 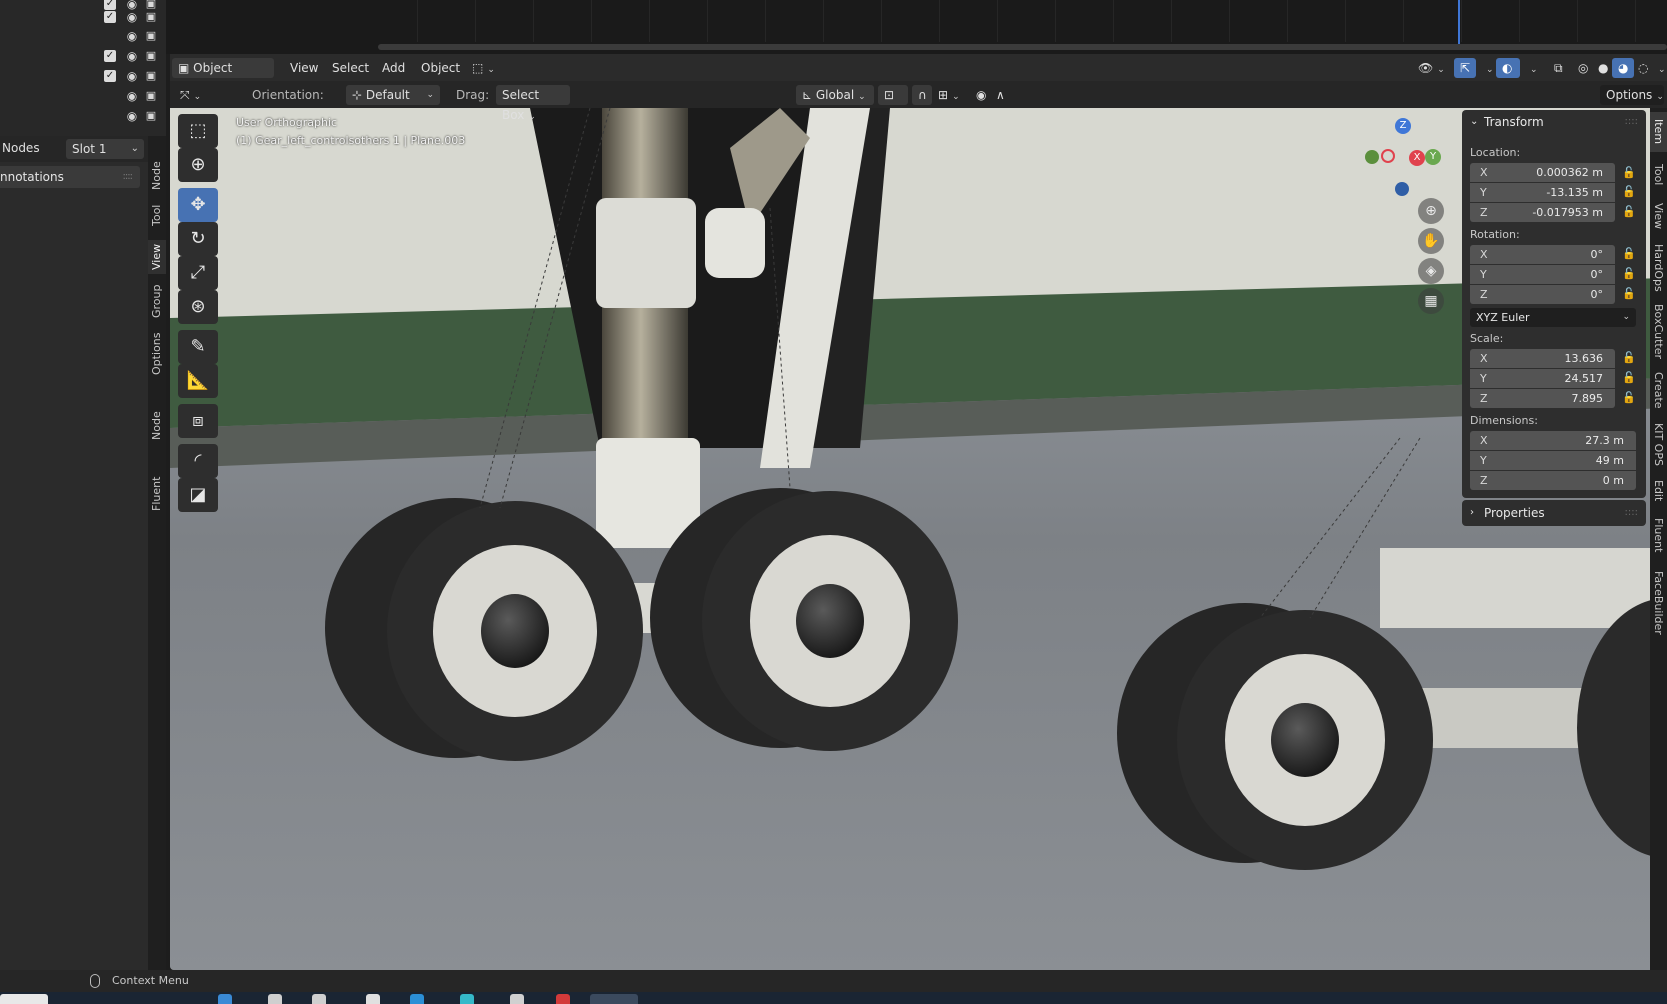 I want to click on tab-view: View, so click(x=157, y=257).